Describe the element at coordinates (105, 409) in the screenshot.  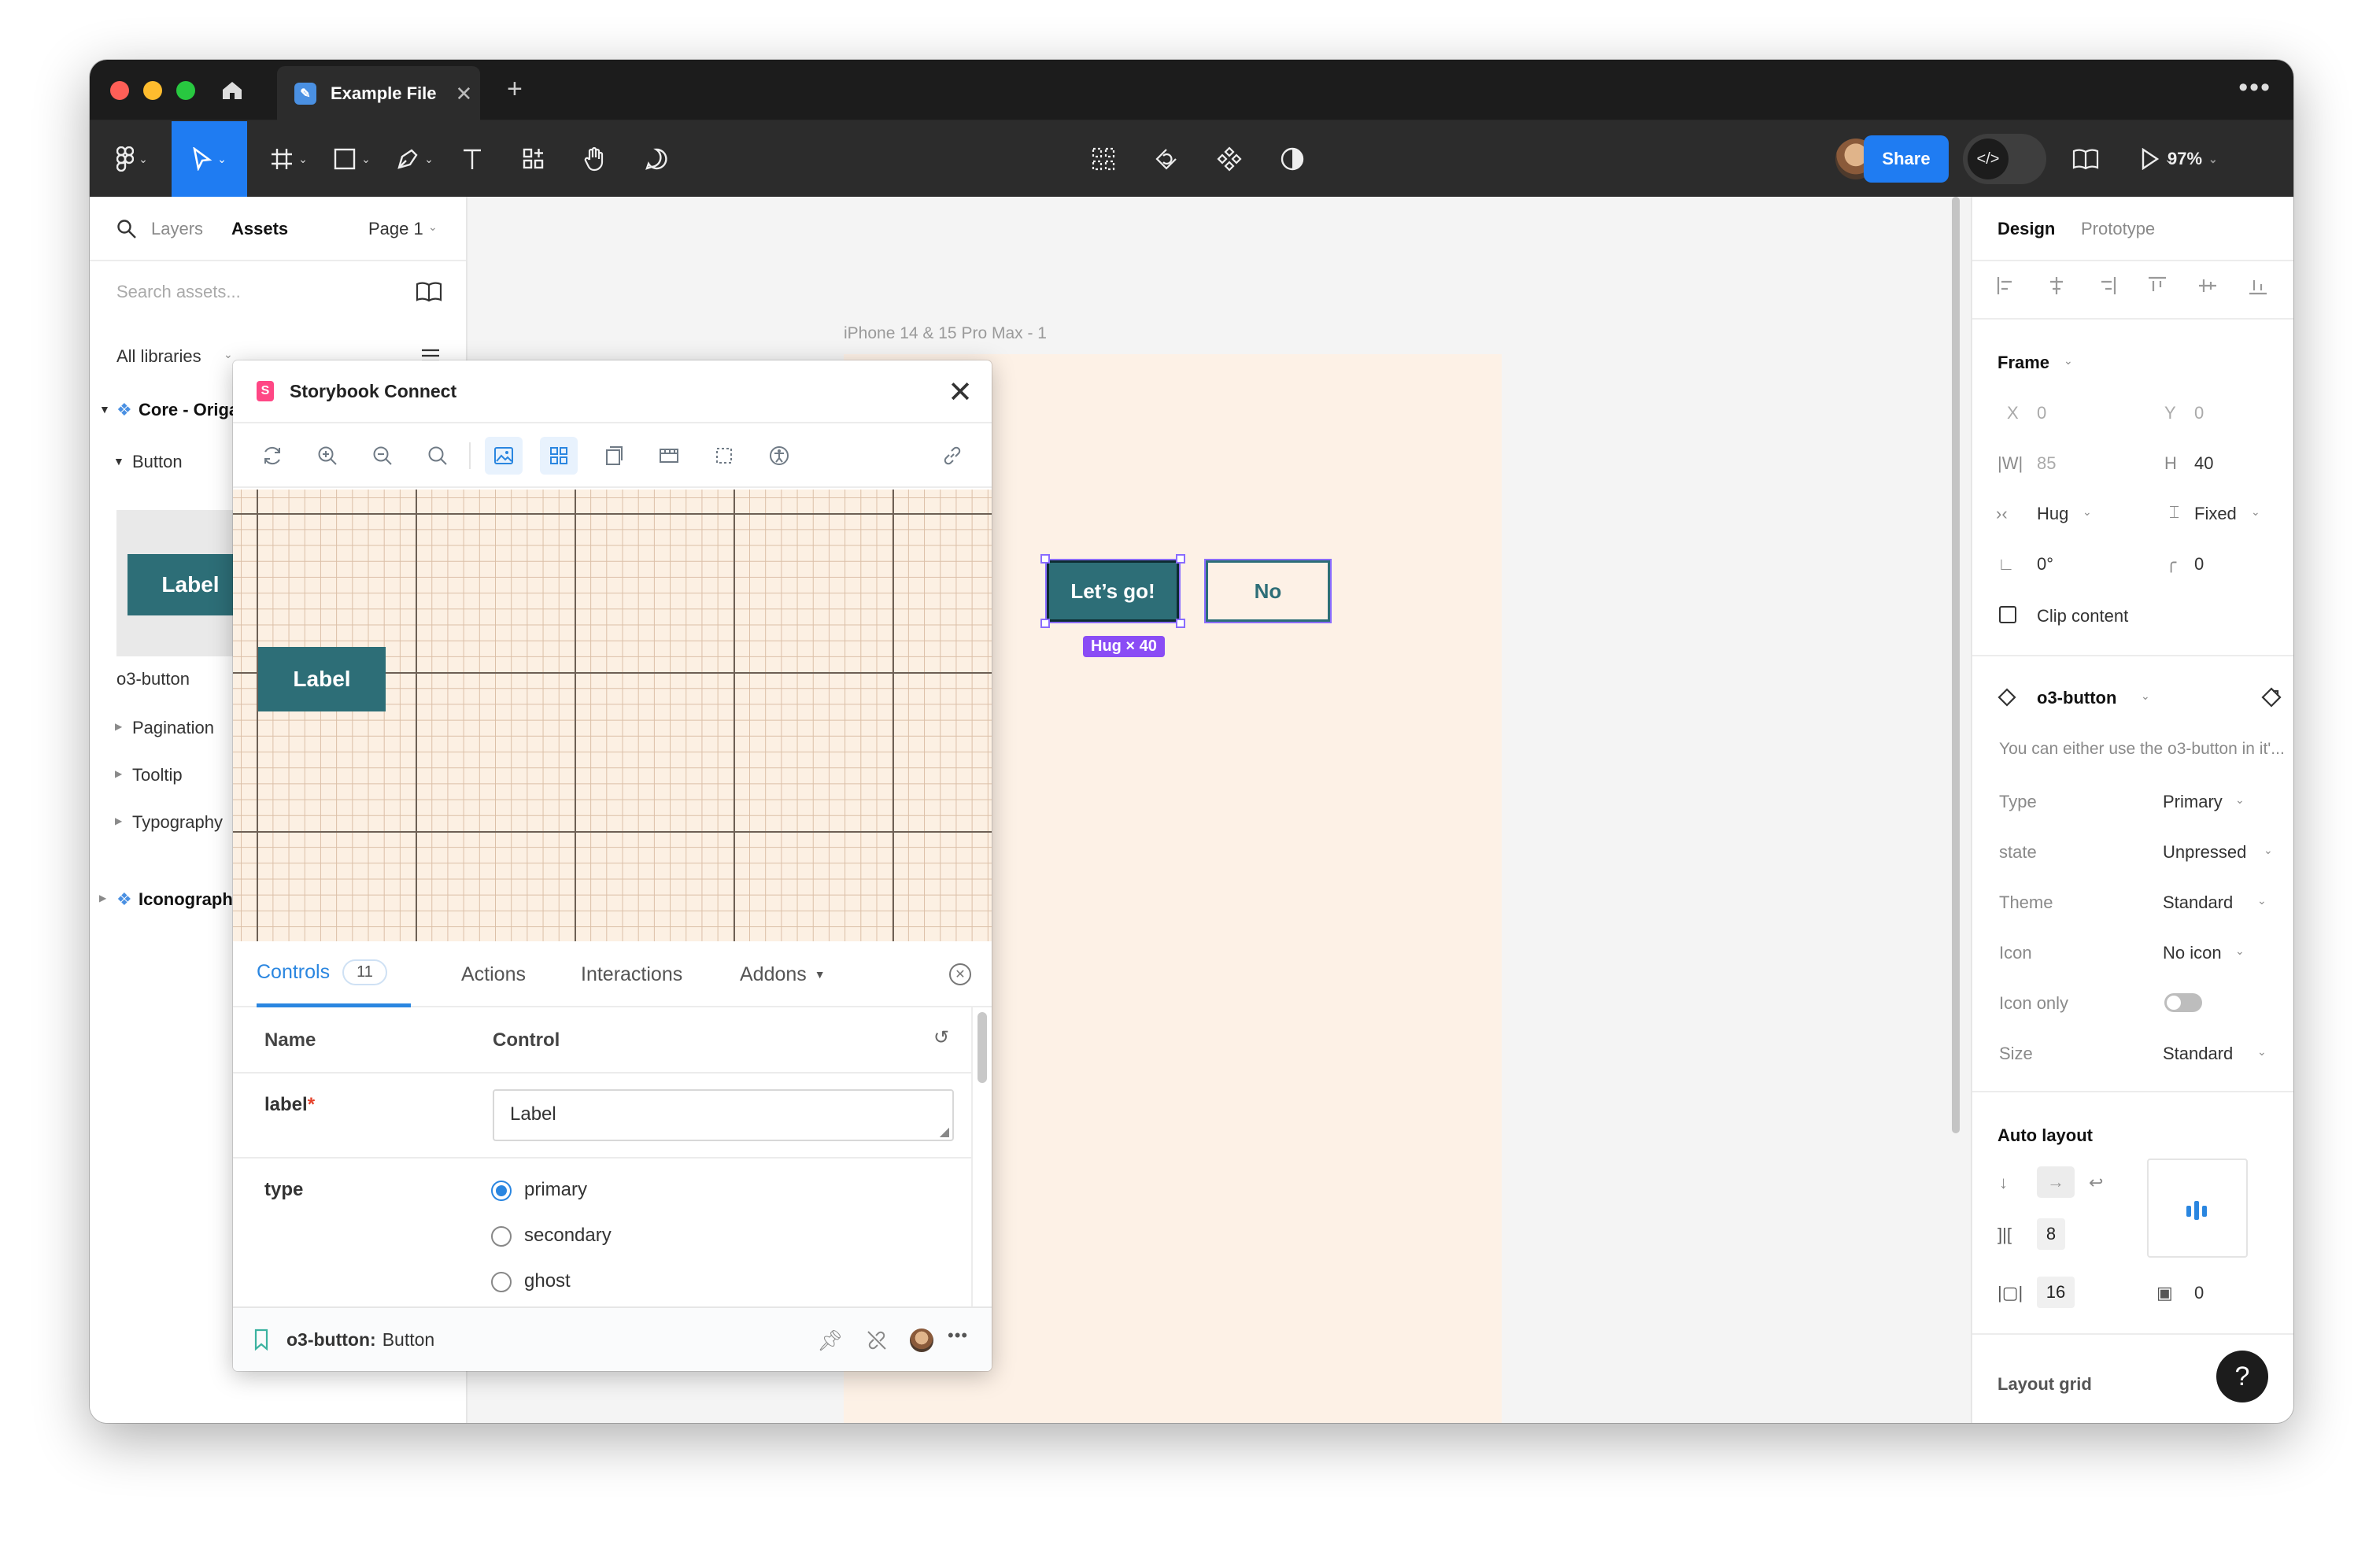
I see `collapse-core-icon: ▼` at that location.